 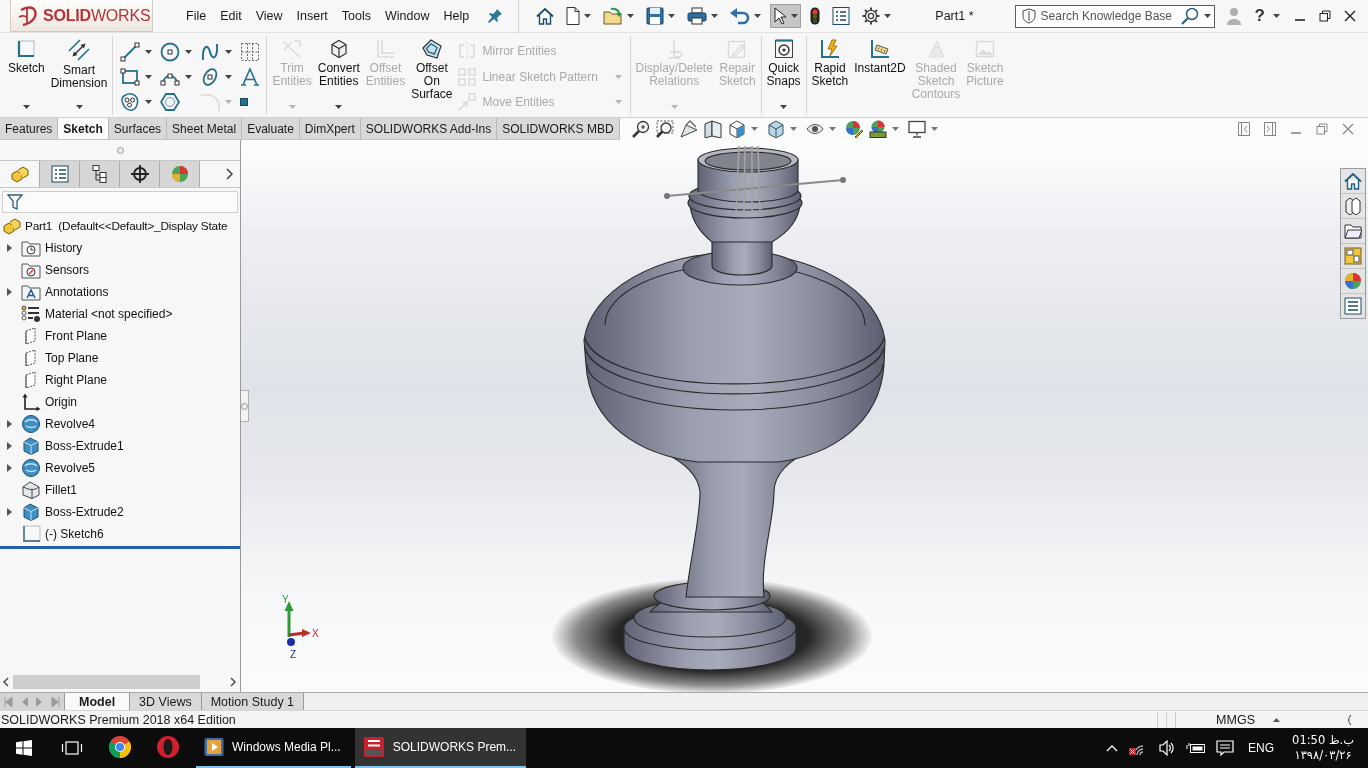 I want to click on tree-item: Origin, so click(x=61, y=402).